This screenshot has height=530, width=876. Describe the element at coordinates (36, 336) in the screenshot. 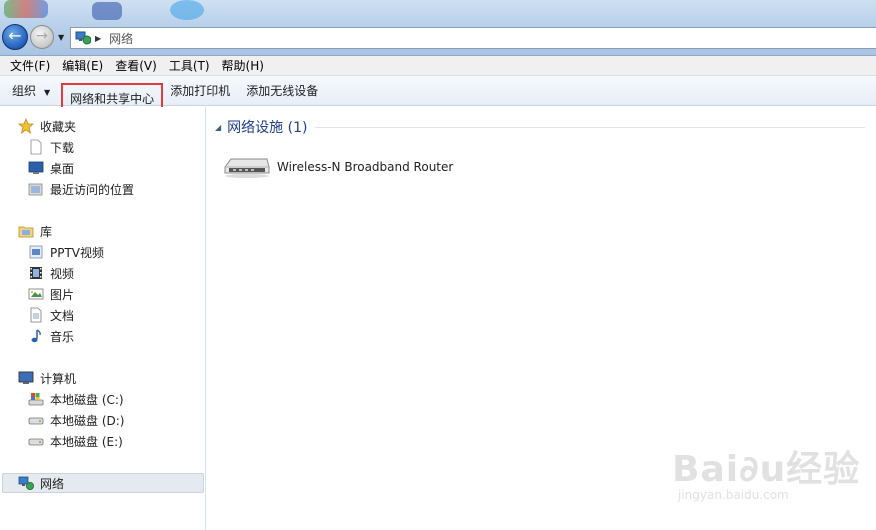

I see `music-note-icon` at that location.